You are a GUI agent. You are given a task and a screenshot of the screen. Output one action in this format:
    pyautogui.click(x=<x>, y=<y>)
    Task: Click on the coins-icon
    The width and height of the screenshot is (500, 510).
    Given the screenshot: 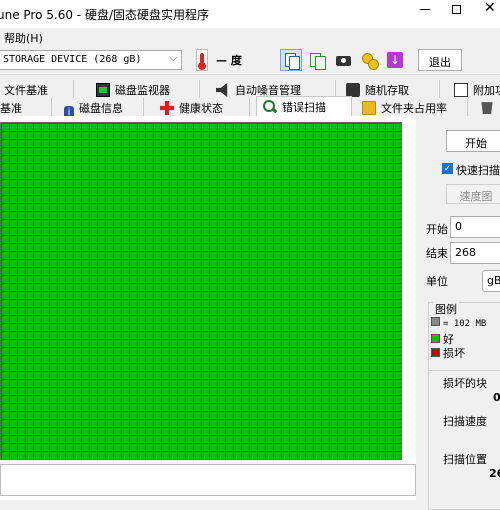 What is the action you would take?
    pyautogui.click(x=369, y=60)
    